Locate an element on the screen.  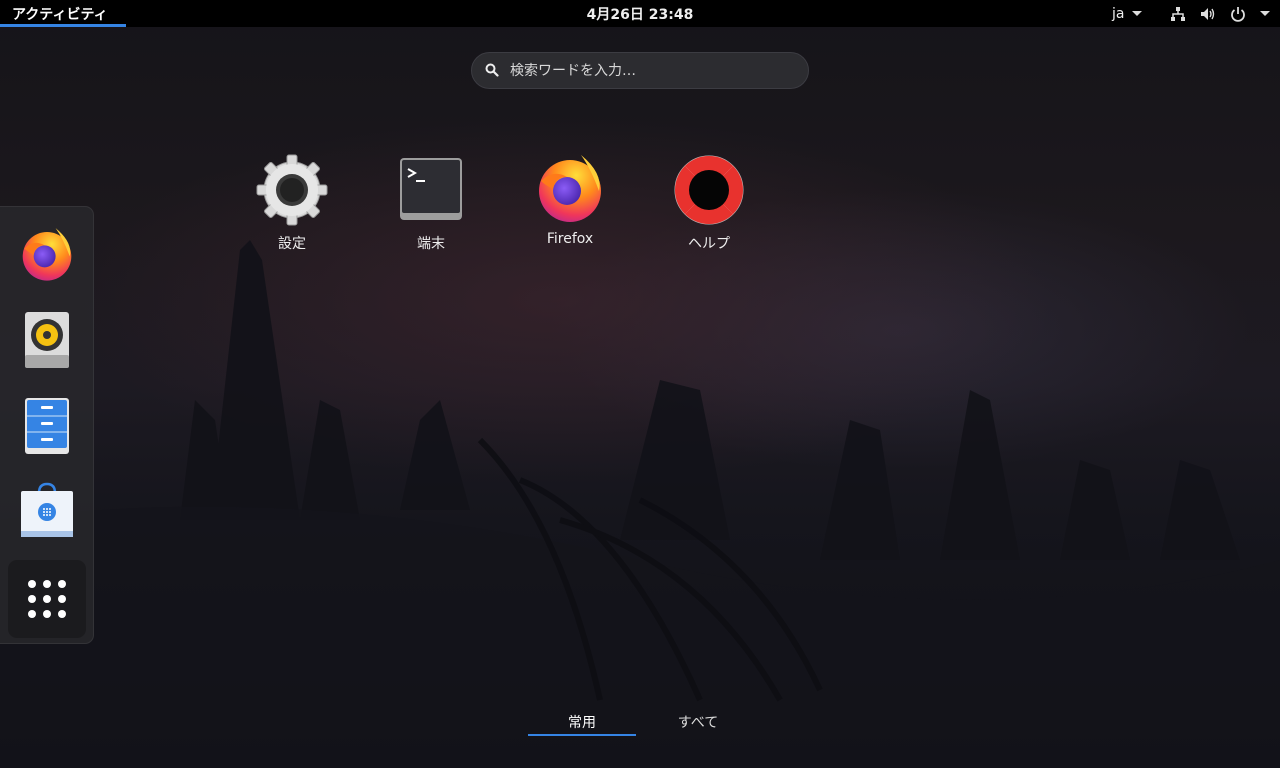
app-help: ヘルプ is located at coordinates (709, 203).